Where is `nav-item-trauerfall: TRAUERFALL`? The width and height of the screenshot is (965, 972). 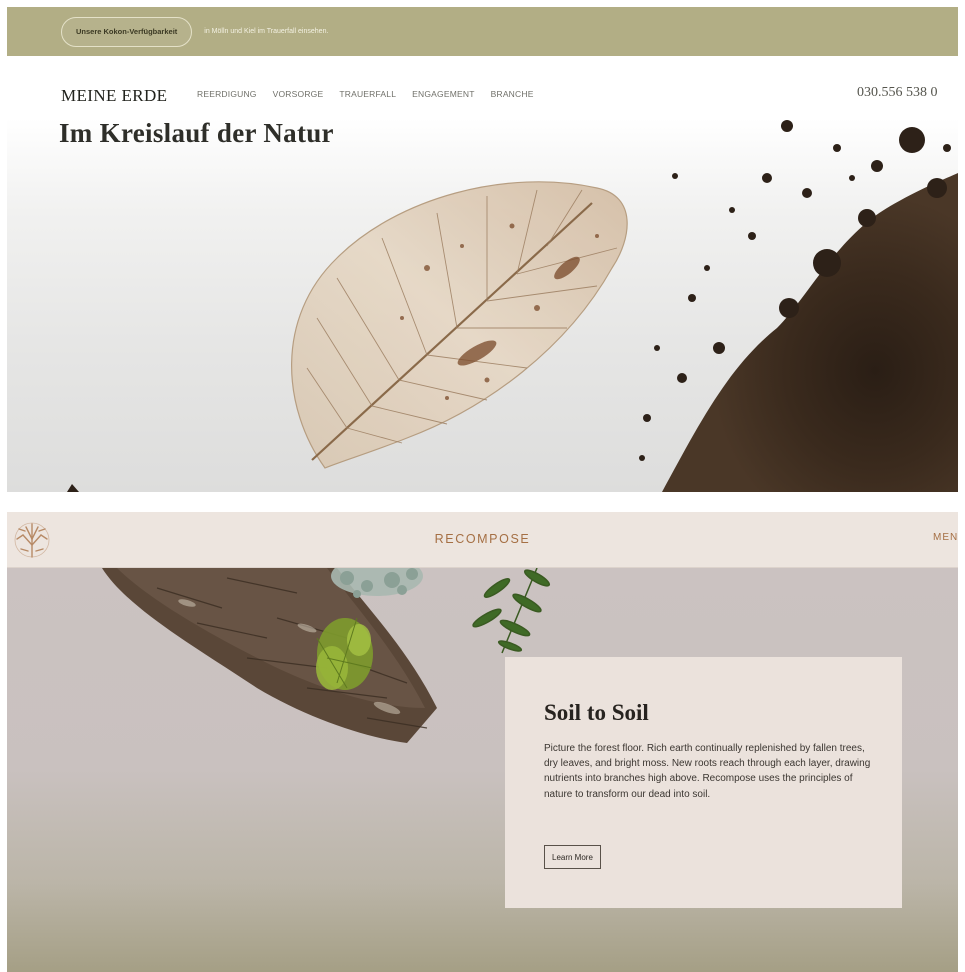
nav-item-trauerfall: TRAUERFALL is located at coordinates (367, 94).